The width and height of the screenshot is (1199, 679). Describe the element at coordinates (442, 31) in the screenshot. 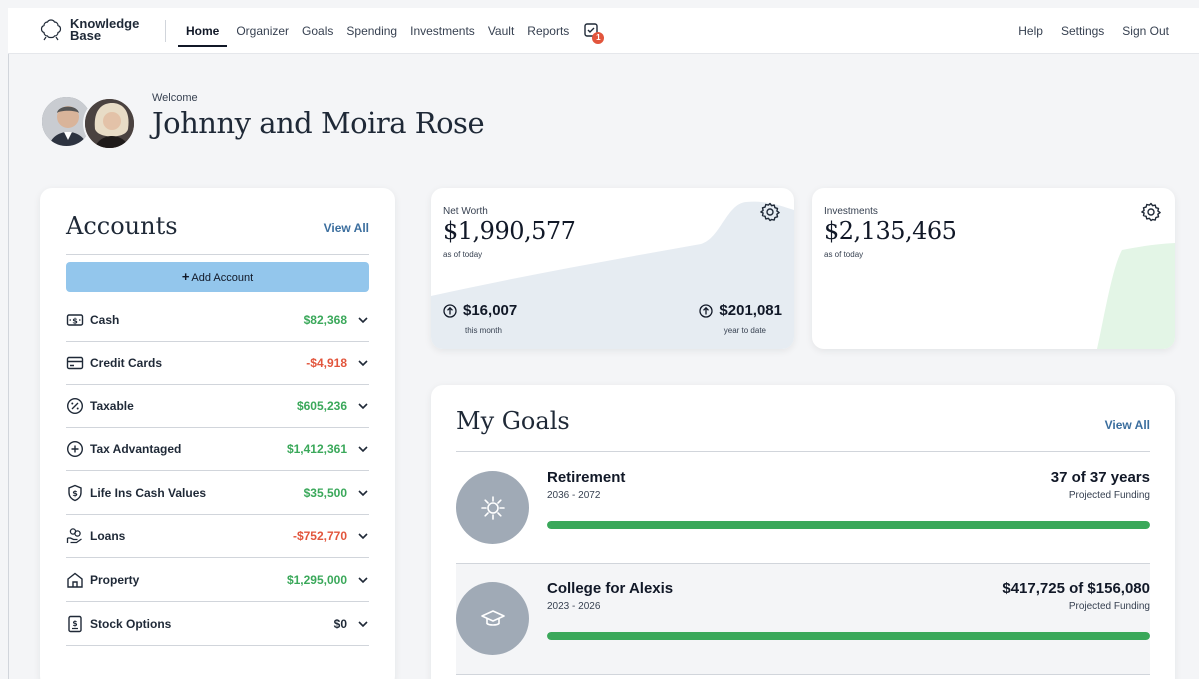

I see `nav-investments: Investments` at that location.